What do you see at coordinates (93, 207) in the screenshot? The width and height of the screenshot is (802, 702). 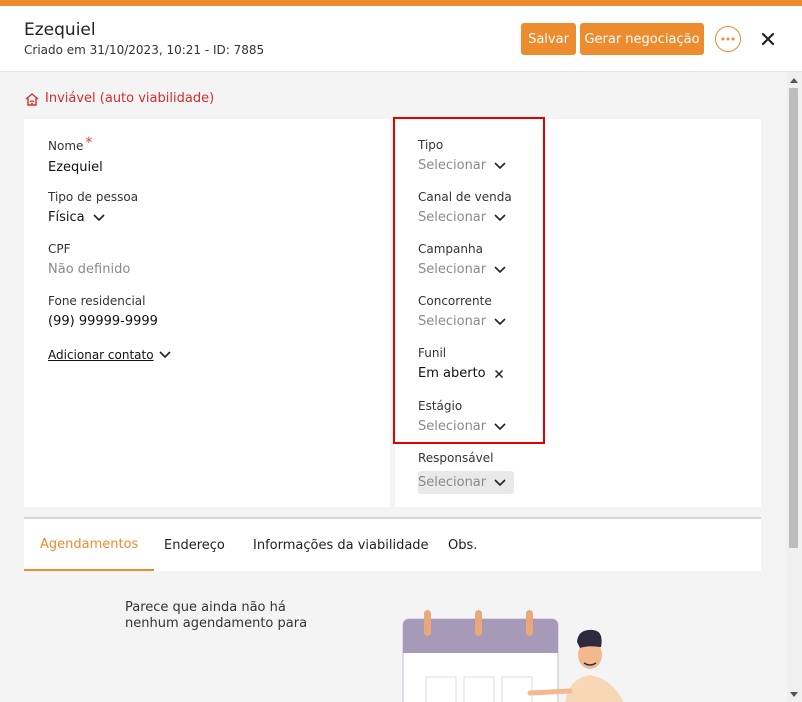 I see `person-type-field: Tipo de pessoa Física` at bounding box center [93, 207].